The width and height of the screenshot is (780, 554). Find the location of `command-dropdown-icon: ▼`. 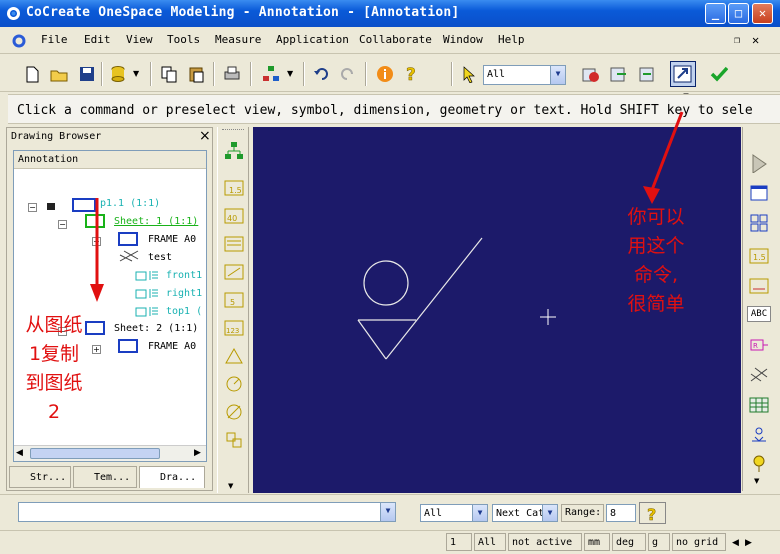

command-dropdown-icon: ▼ is located at coordinates (387, 512).